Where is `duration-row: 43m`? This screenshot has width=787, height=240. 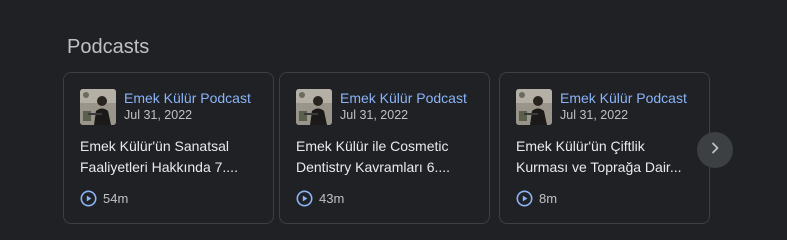
duration-row: 43m is located at coordinates (320, 198).